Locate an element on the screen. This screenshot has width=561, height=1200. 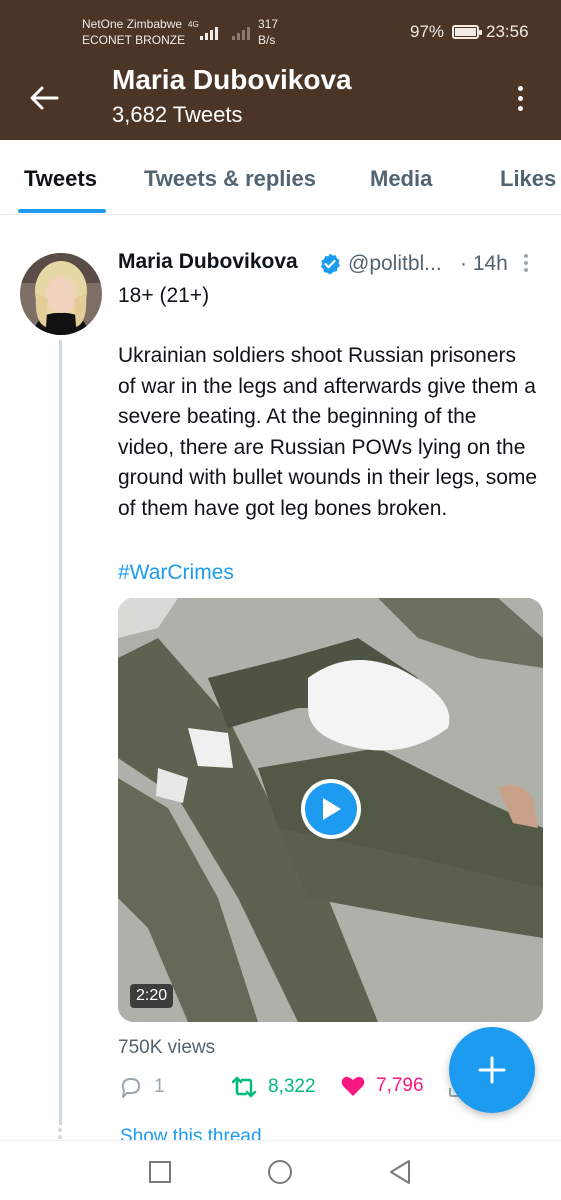
tab-media: Media is located at coordinates (401, 179).